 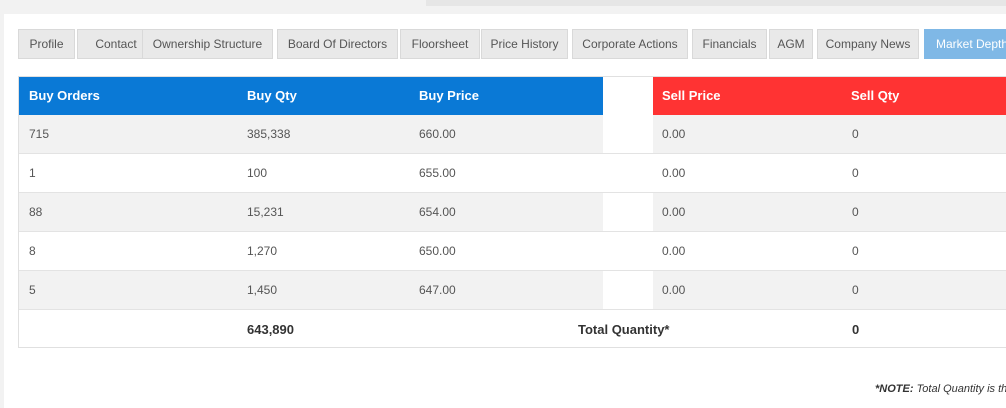 What do you see at coordinates (624, 329) in the screenshot?
I see `total-quantity-label: Total Quantity*` at bounding box center [624, 329].